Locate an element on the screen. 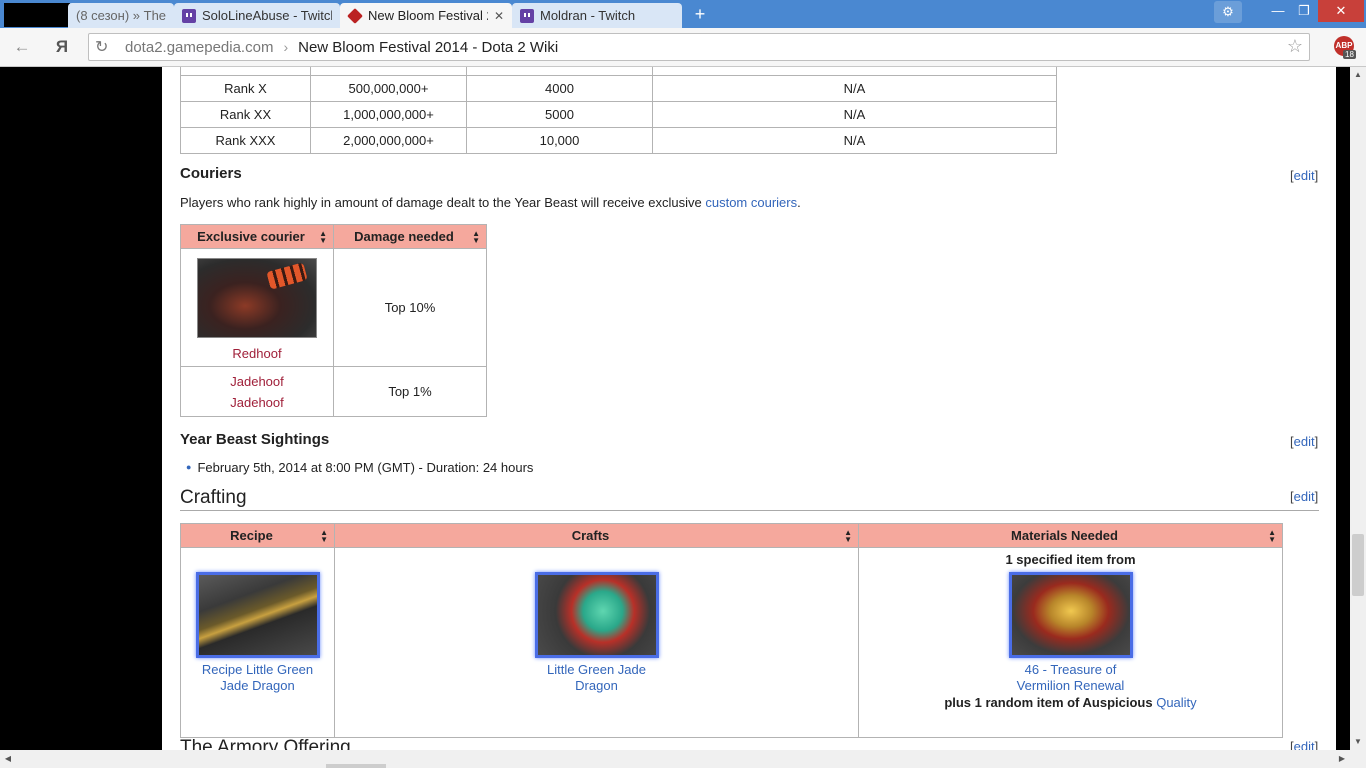 This screenshot has height=768, width=1366. tab-new-bloom: New Bloom Festival 2014 ✕ is located at coordinates (426, 15).